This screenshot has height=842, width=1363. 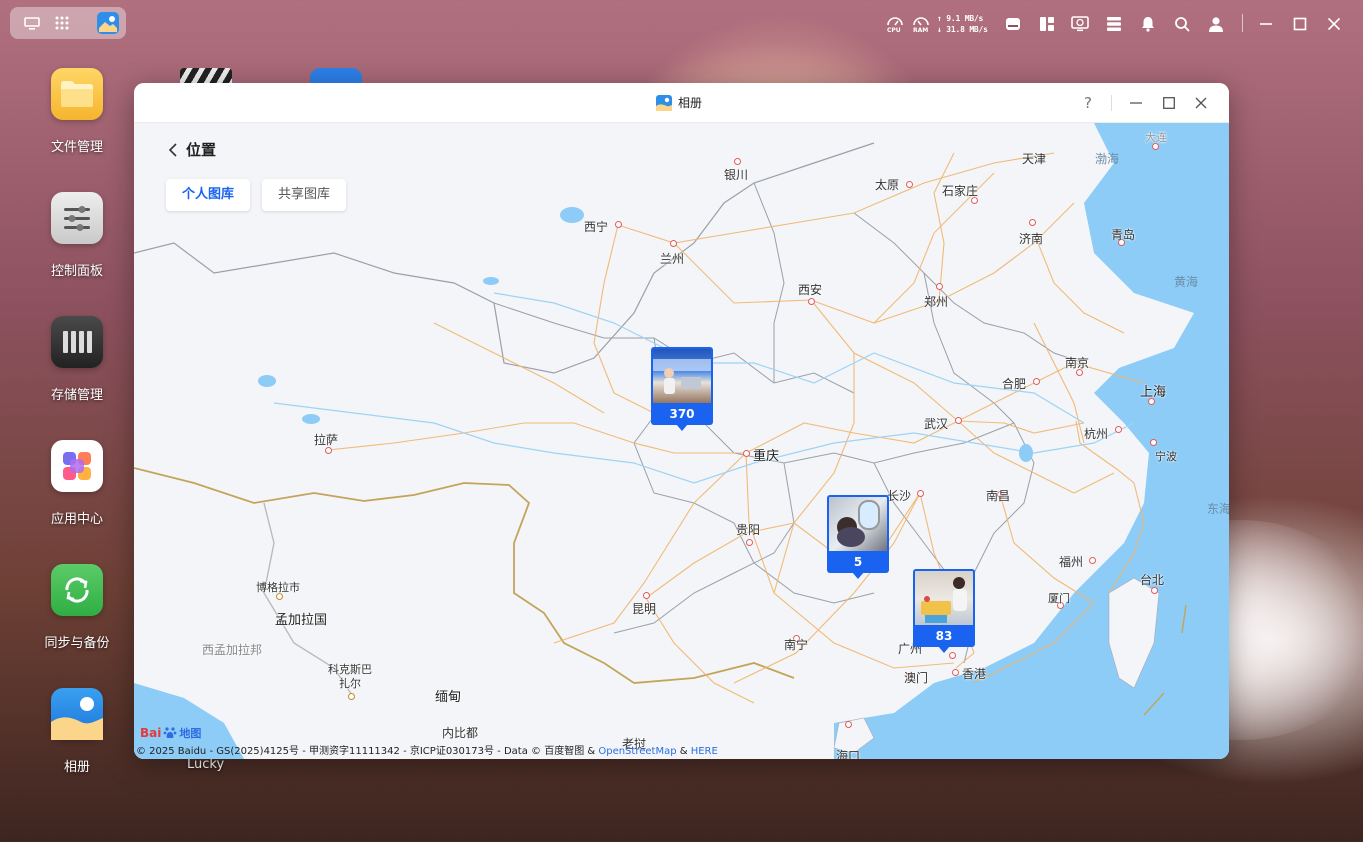 I want to click on baidu-logo: Bai 地图, so click(x=170, y=733).